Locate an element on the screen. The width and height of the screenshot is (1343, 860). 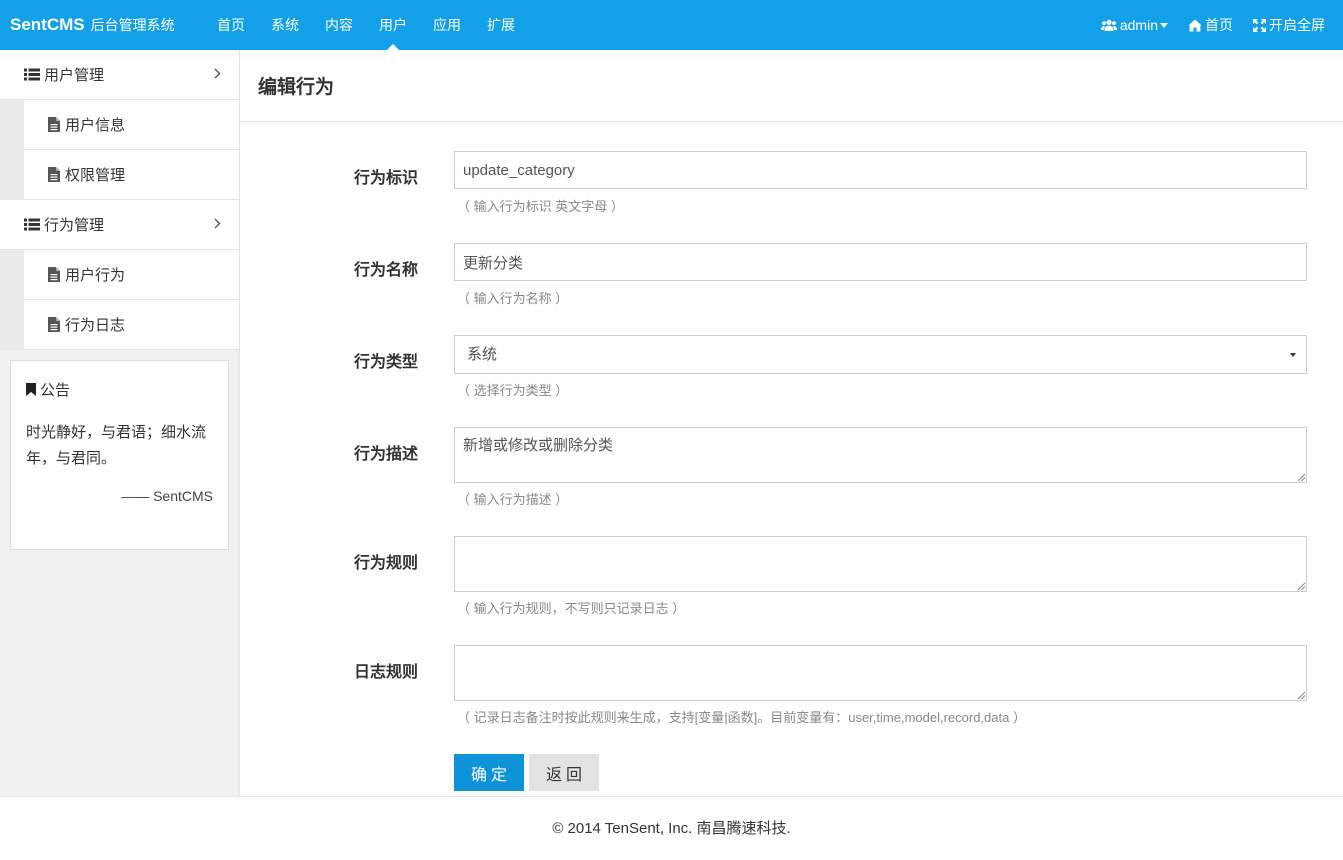
log-label: 日志规则 is located at coordinates (385, 672).